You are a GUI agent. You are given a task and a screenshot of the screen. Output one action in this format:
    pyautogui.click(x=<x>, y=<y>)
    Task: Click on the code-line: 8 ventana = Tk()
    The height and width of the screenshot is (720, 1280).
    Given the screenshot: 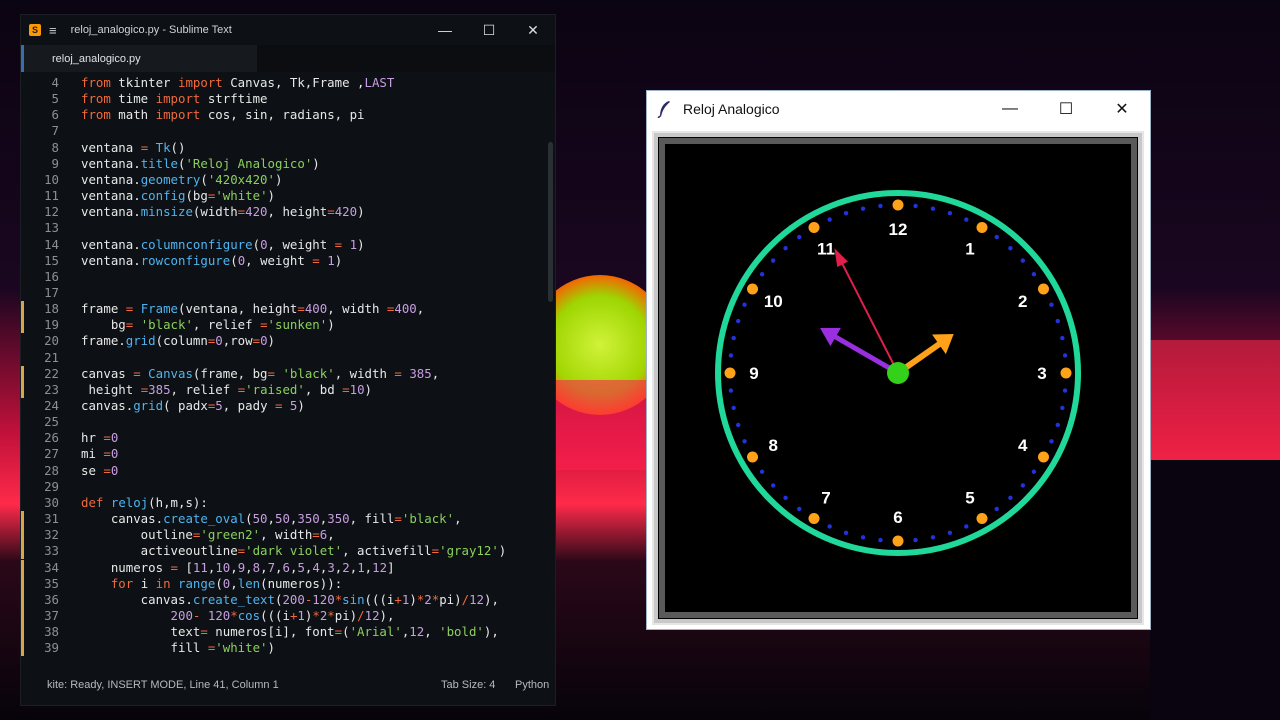 What is the action you would take?
    pyautogui.click(x=288, y=148)
    